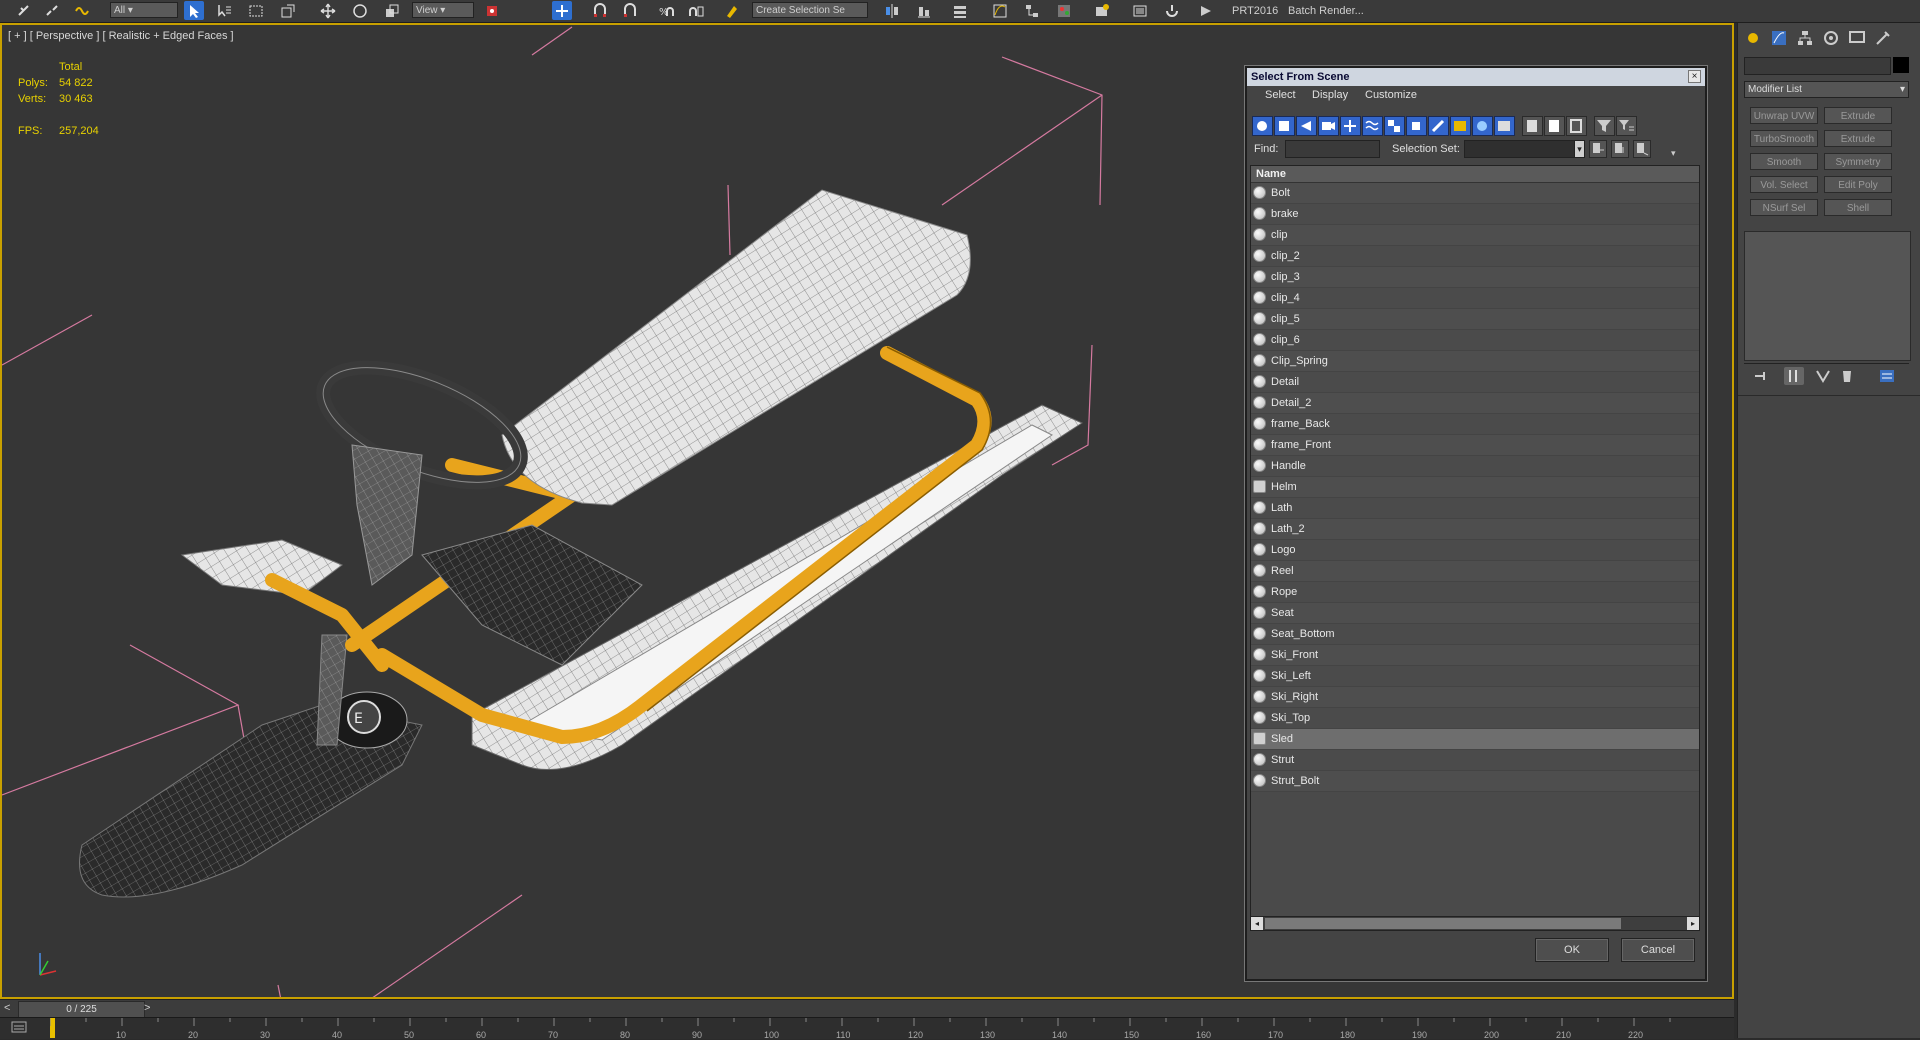 The image size is (1920, 1040). I want to click on renderer-label: PRT2016, so click(1255, 11).